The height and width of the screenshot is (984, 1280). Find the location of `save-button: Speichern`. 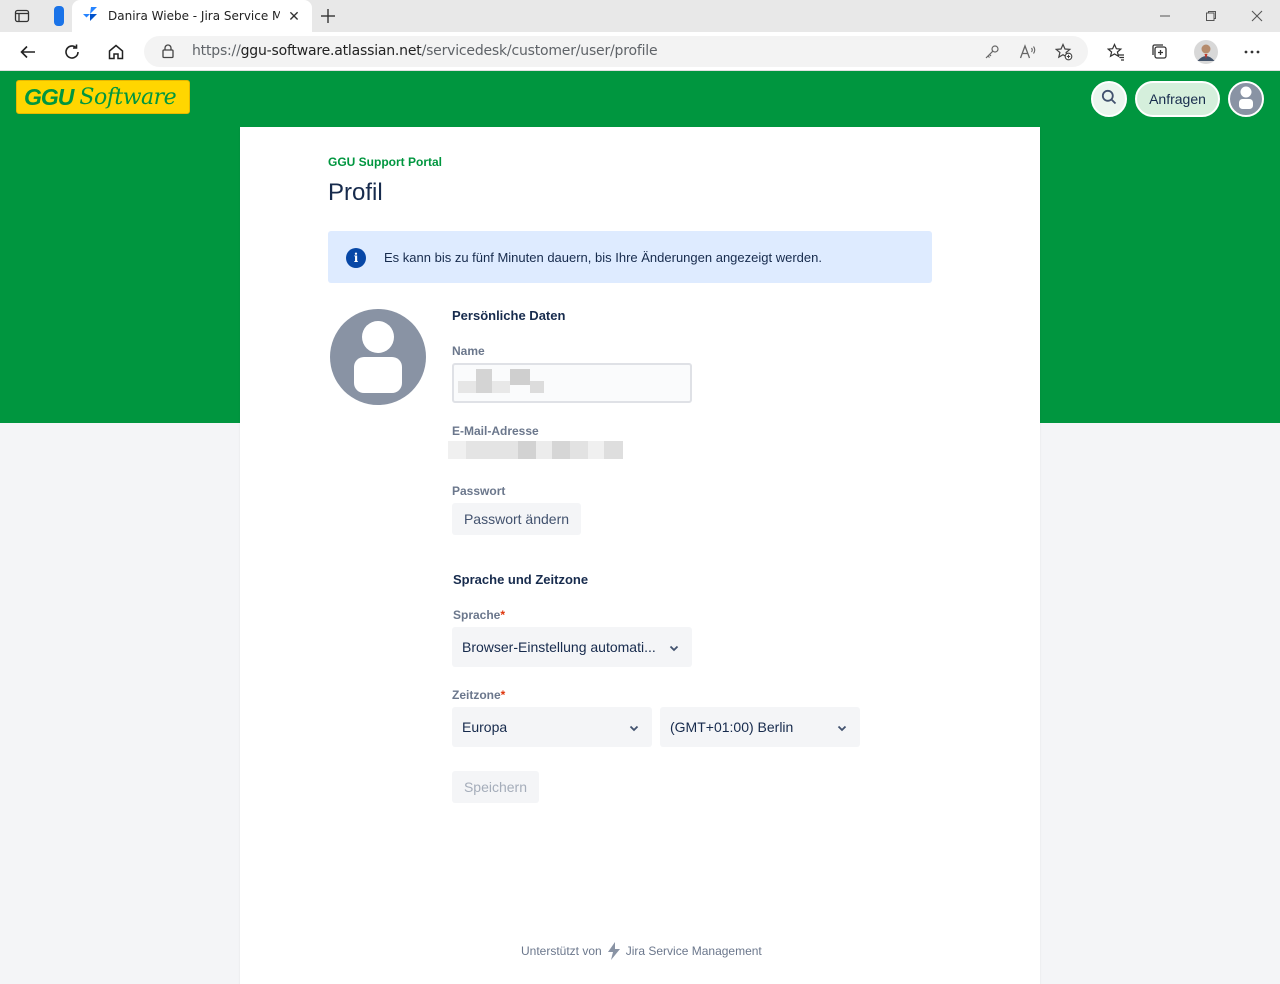

save-button: Speichern is located at coordinates (495, 787).